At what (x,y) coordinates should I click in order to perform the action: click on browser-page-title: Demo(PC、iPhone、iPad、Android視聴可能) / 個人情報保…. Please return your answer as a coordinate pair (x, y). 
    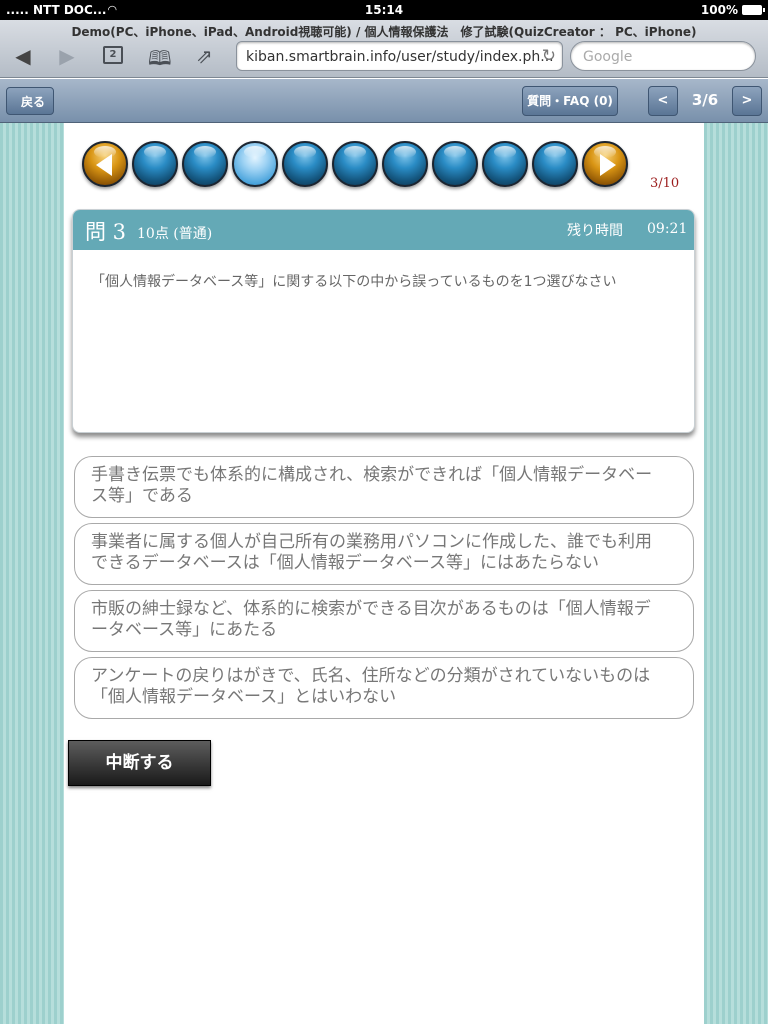
    Looking at the image, I should click on (384, 32).